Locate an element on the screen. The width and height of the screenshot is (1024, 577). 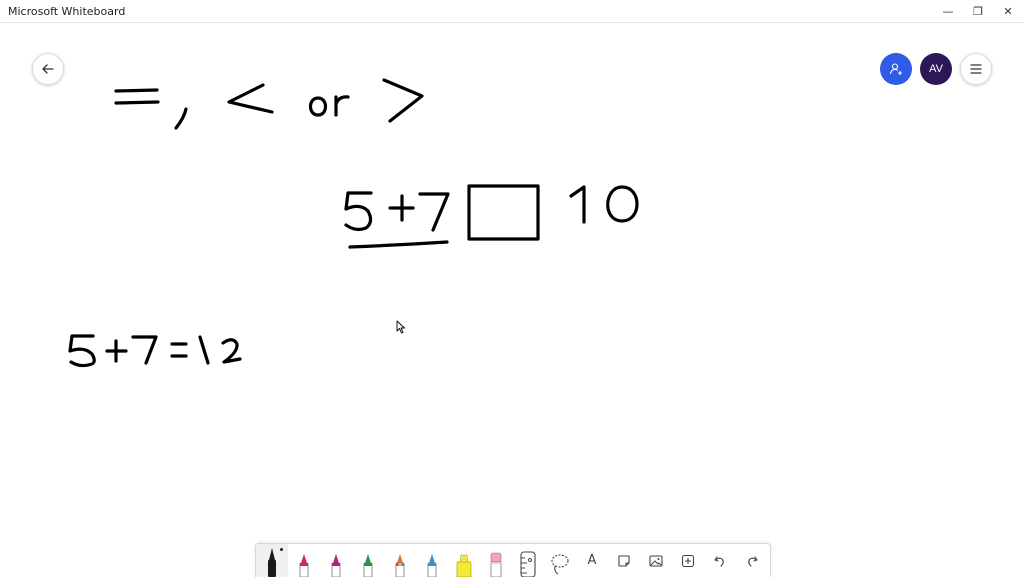
black-pen-tool is located at coordinates (272, 560).